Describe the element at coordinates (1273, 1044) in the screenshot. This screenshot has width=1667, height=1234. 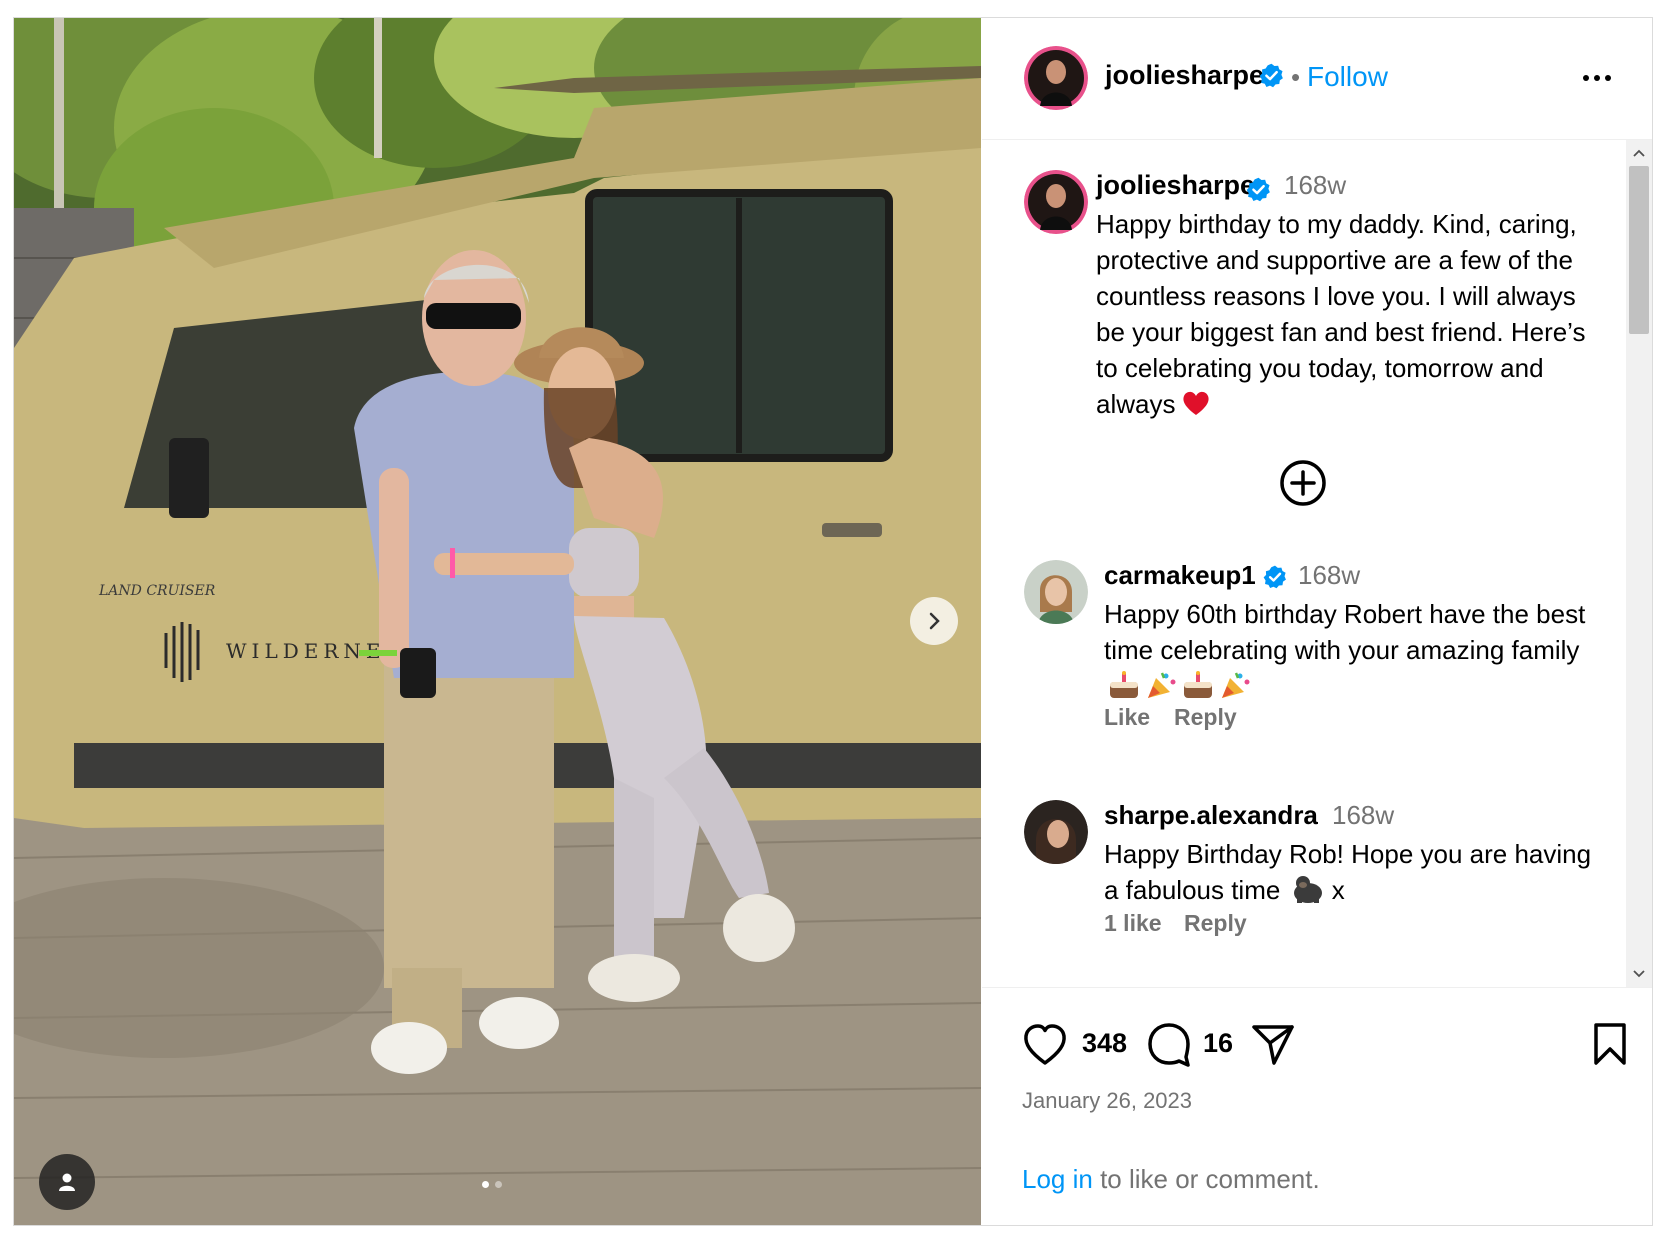
I see `share-icon` at that location.